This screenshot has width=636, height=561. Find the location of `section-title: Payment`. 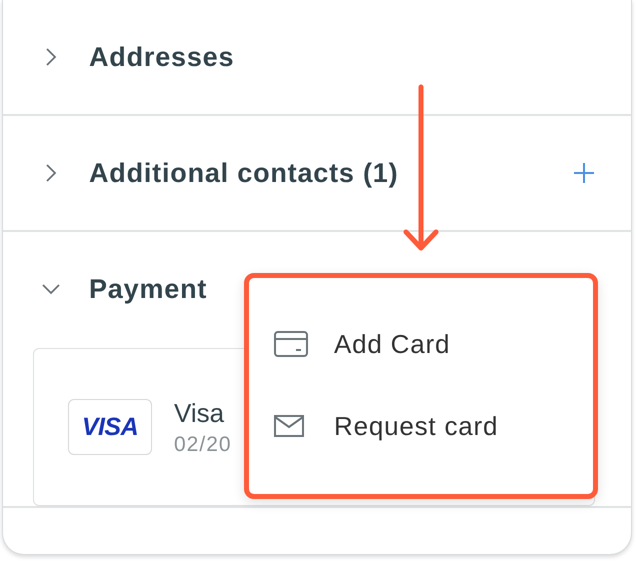

section-title: Payment is located at coordinates (148, 289).